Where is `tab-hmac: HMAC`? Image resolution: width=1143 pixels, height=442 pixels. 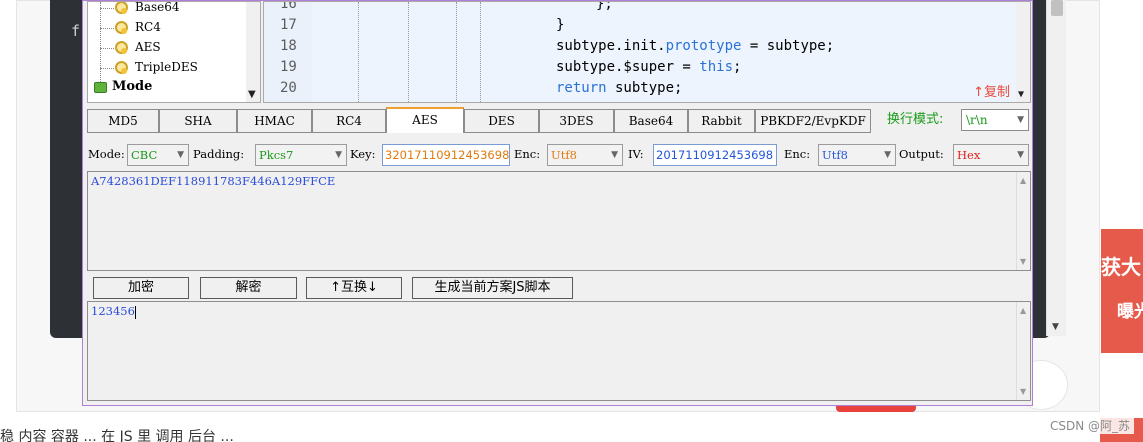 tab-hmac: HMAC is located at coordinates (274, 121).